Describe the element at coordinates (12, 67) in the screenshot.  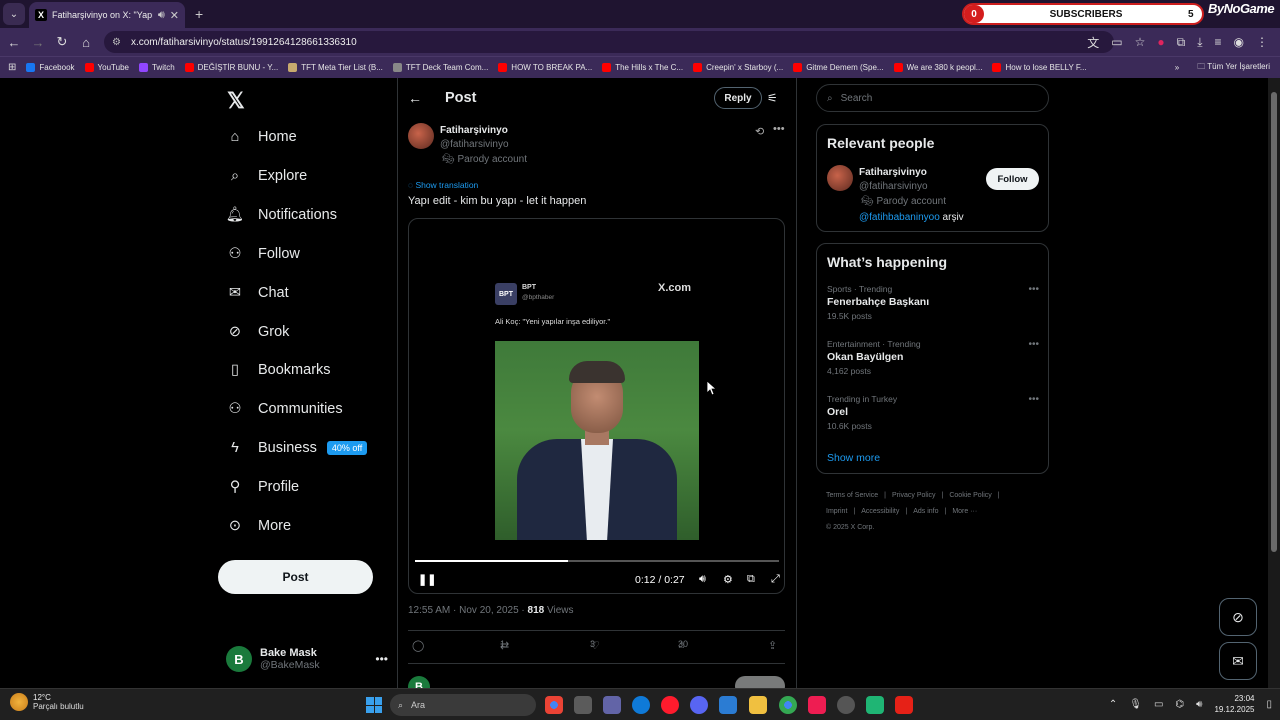
I see `apps-icon: ⊞` at that location.